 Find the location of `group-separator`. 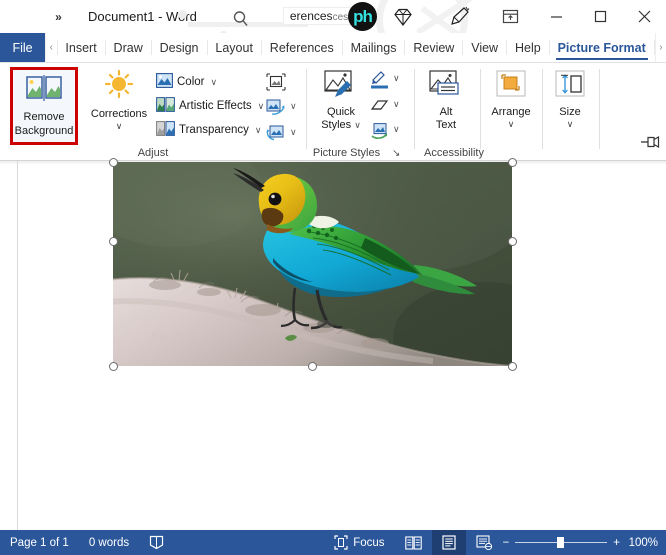

group-separator is located at coordinates (599, 109).